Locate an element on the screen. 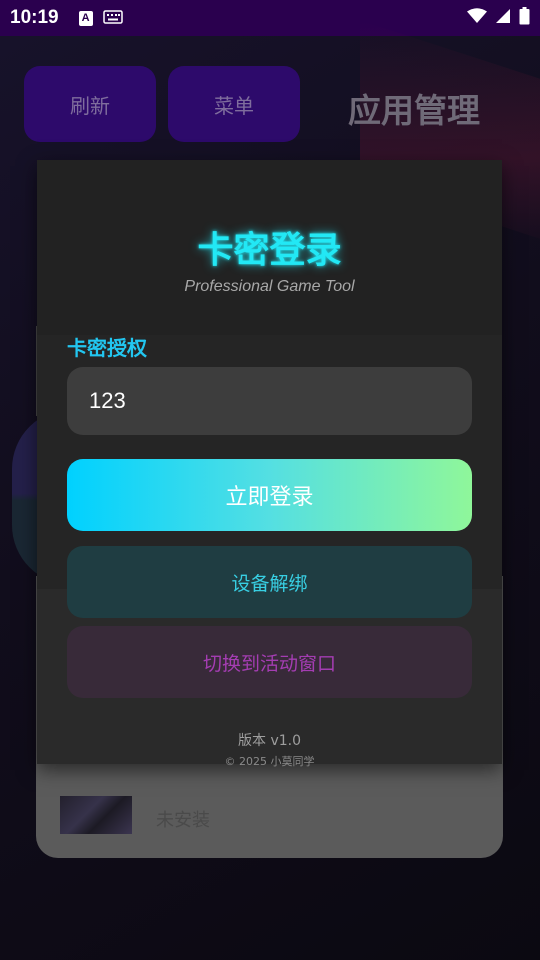  card-key-input is located at coordinates (269, 401).